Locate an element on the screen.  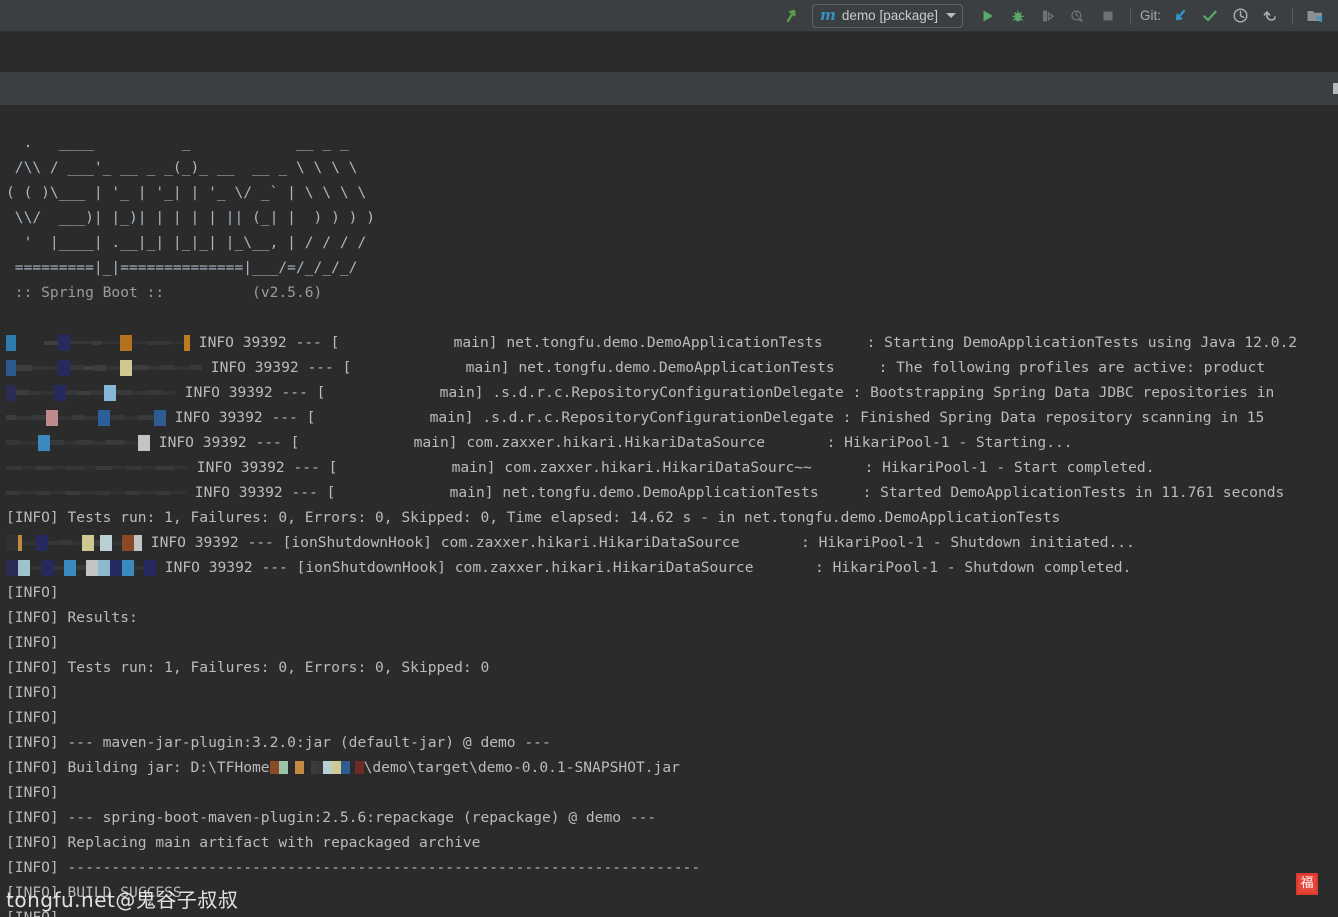
run-configuration-selector: m demo [package] is located at coordinates (887, 15).